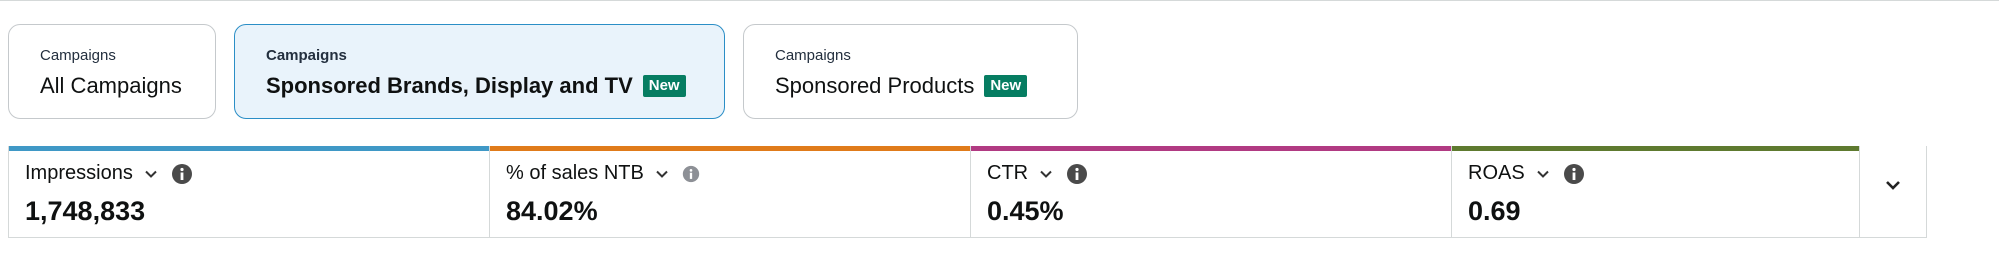  Describe the element at coordinates (449, 85) in the screenshot. I see `tab-title-text: Sponsored Brands, Display and TV` at that location.